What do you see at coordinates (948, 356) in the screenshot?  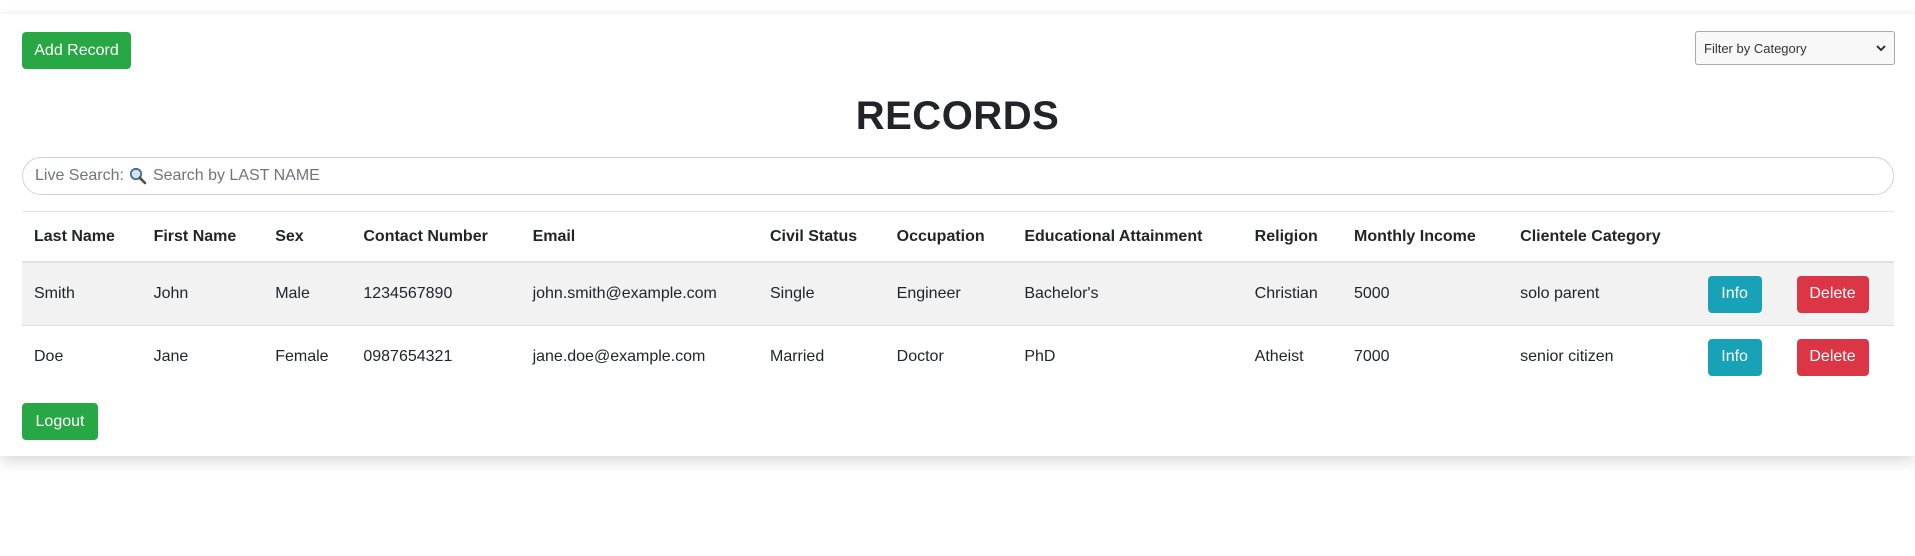 I see `cell-occupation: Doctor` at bounding box center [948, 356].